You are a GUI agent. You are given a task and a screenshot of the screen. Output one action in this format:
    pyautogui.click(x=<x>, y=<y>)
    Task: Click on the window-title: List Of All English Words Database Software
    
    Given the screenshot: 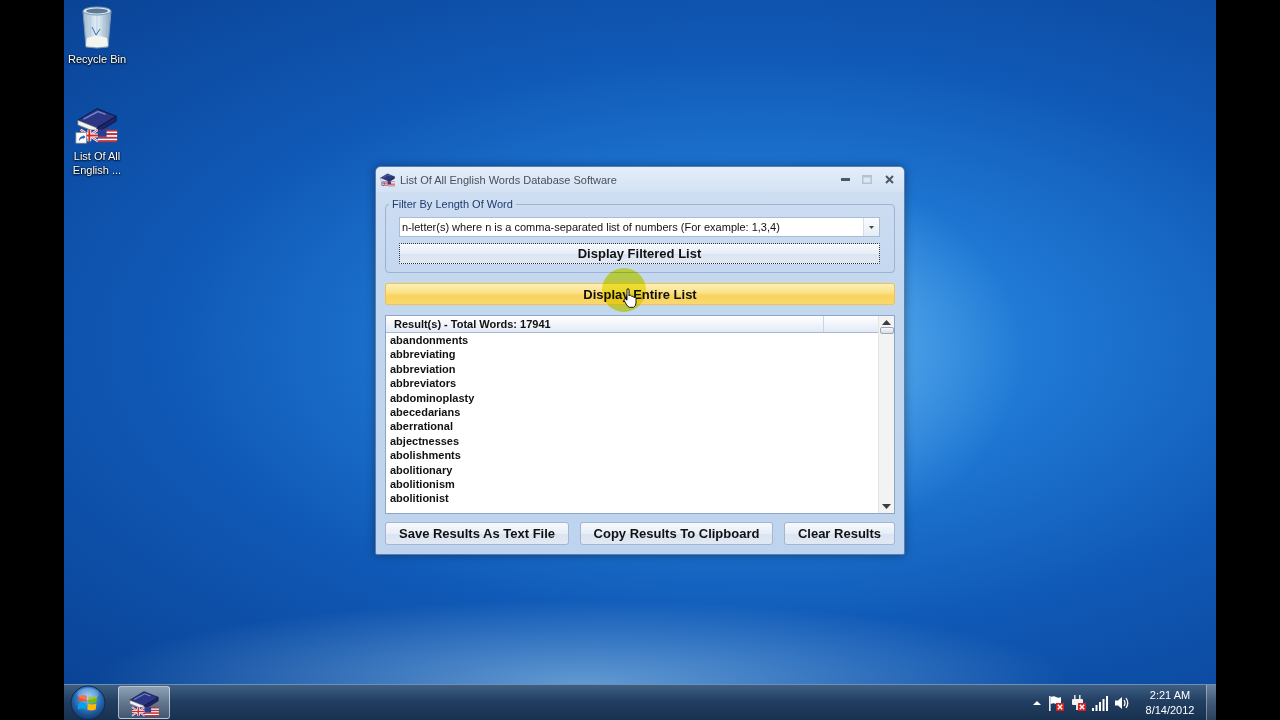 What is the action you would take?
    pyautogui.click(x=509, y=179)
    